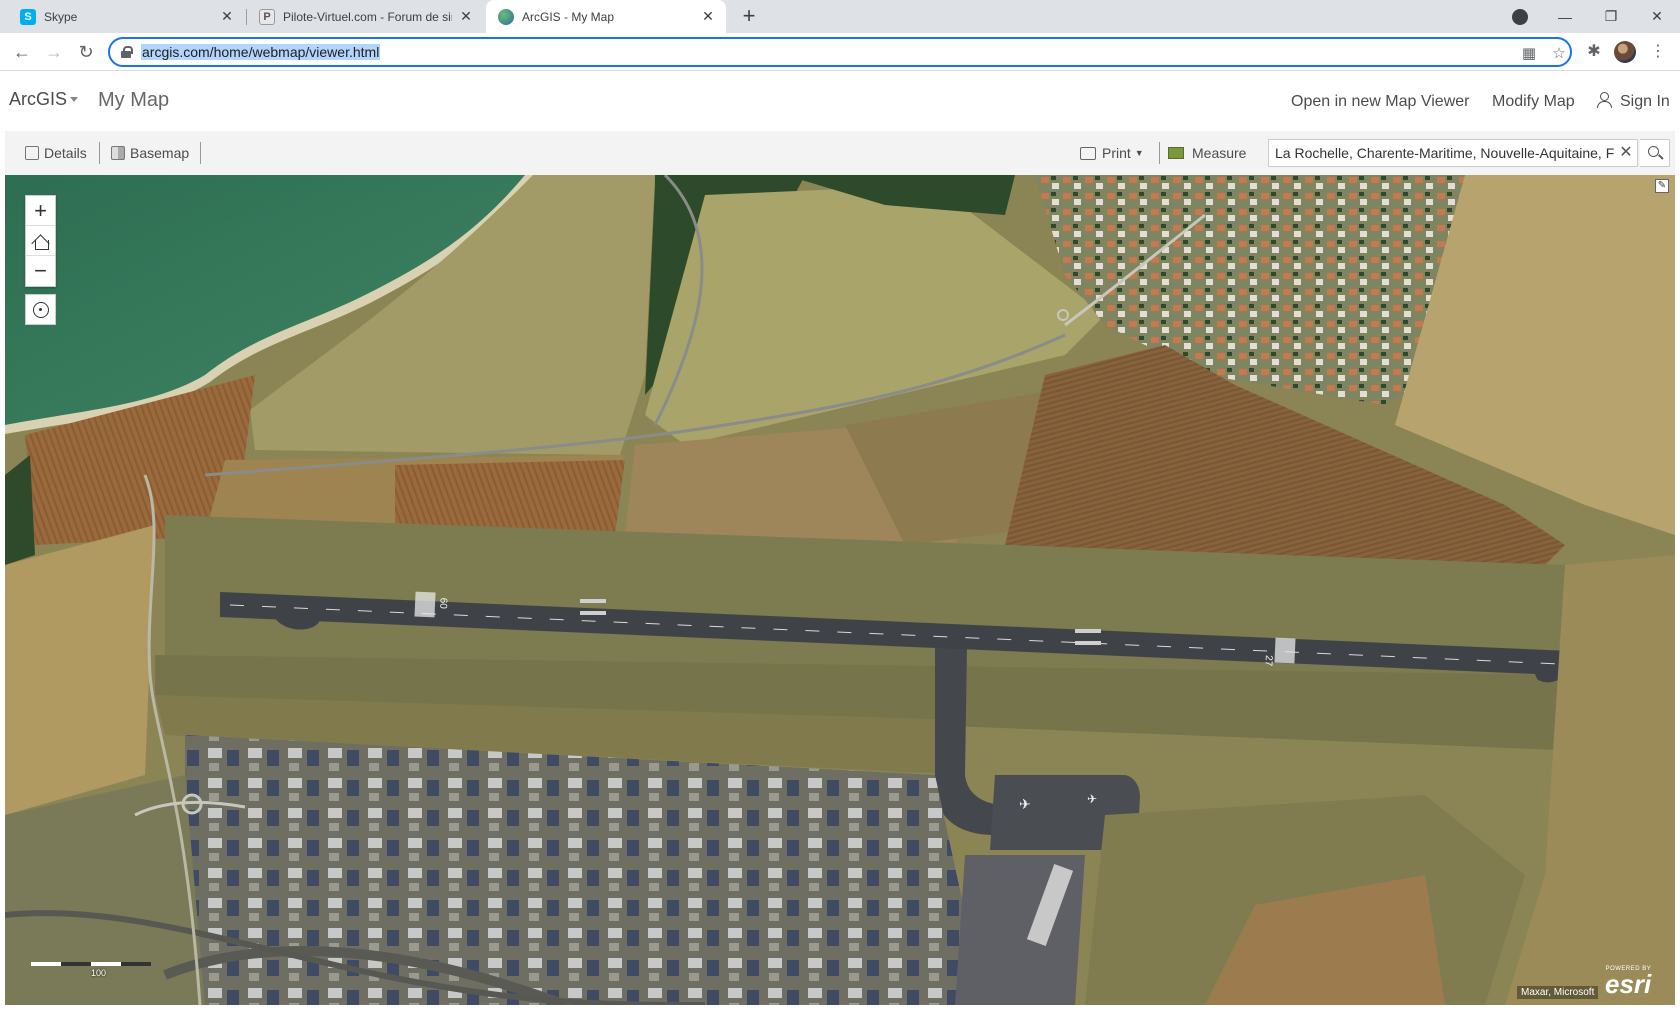 This screenshot has width=1680, height=1010. I want to click on tab-skype: S Skype ✕, so click(126, 16).